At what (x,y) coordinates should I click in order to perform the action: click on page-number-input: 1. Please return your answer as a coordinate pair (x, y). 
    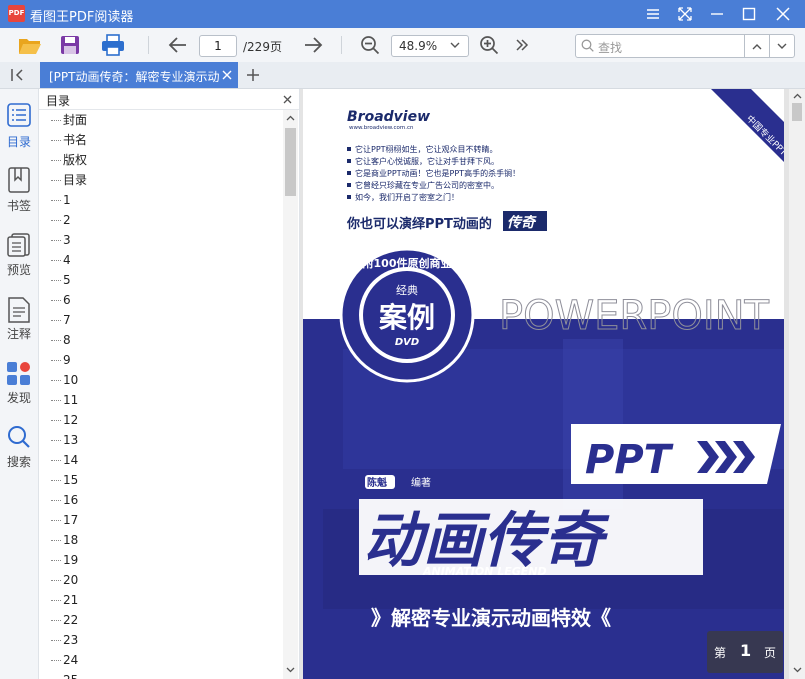
    Looking at the image, I should click on (218, 46).